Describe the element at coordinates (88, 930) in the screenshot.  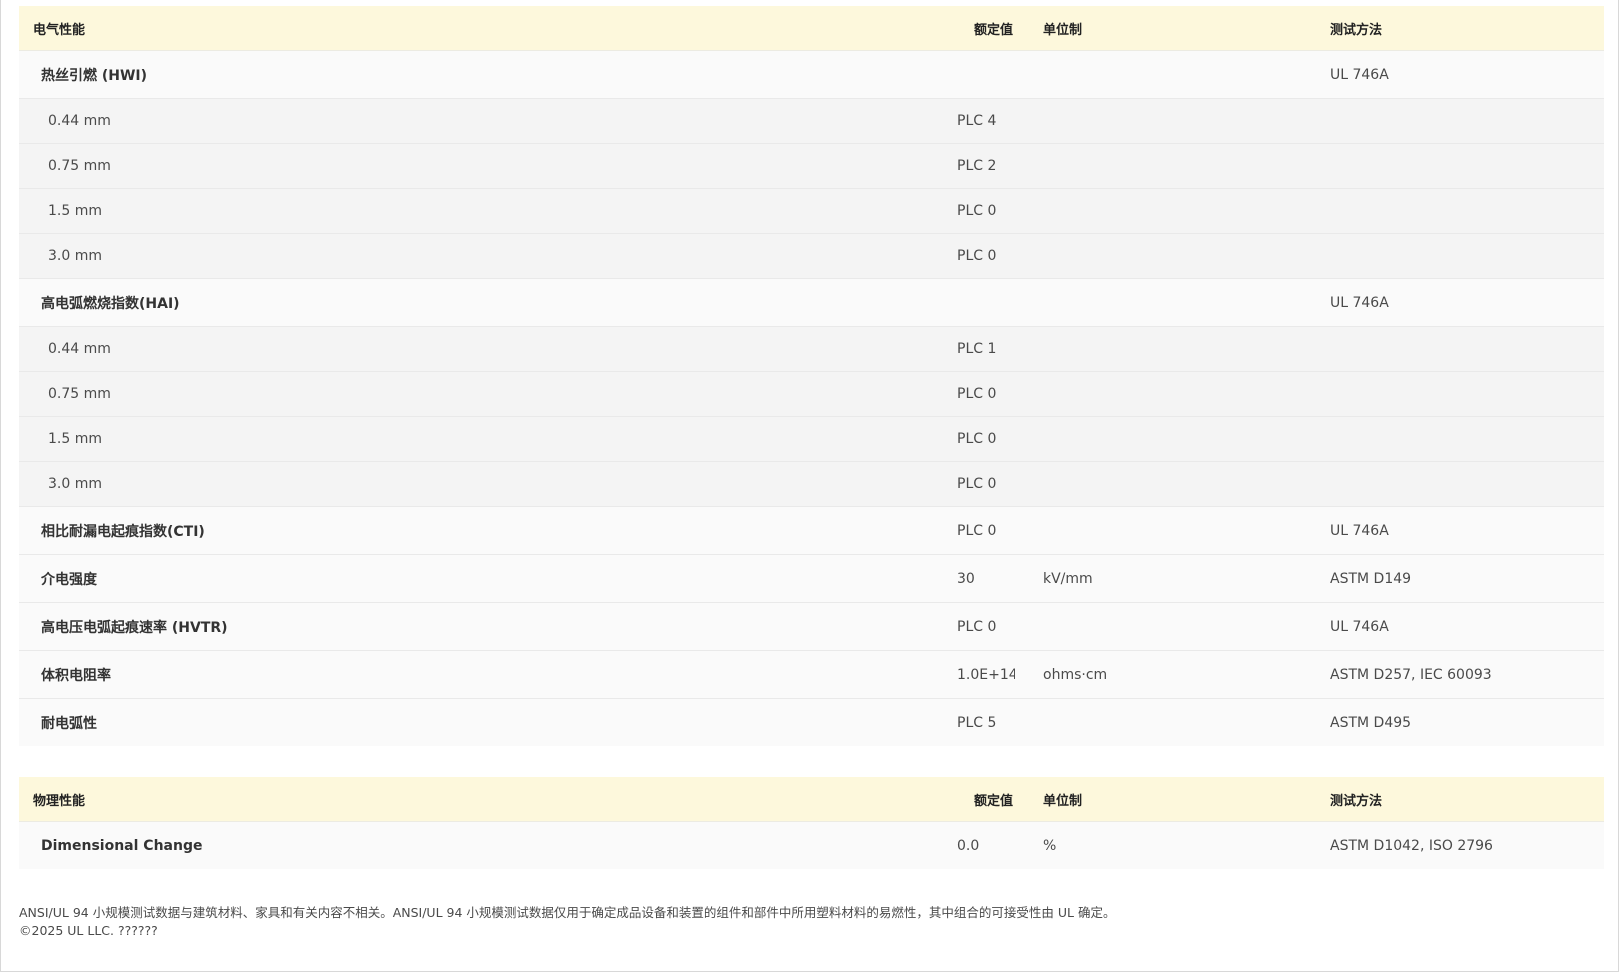
I see `copyright-text: ©2025 UL LLC. ??????` at that location.